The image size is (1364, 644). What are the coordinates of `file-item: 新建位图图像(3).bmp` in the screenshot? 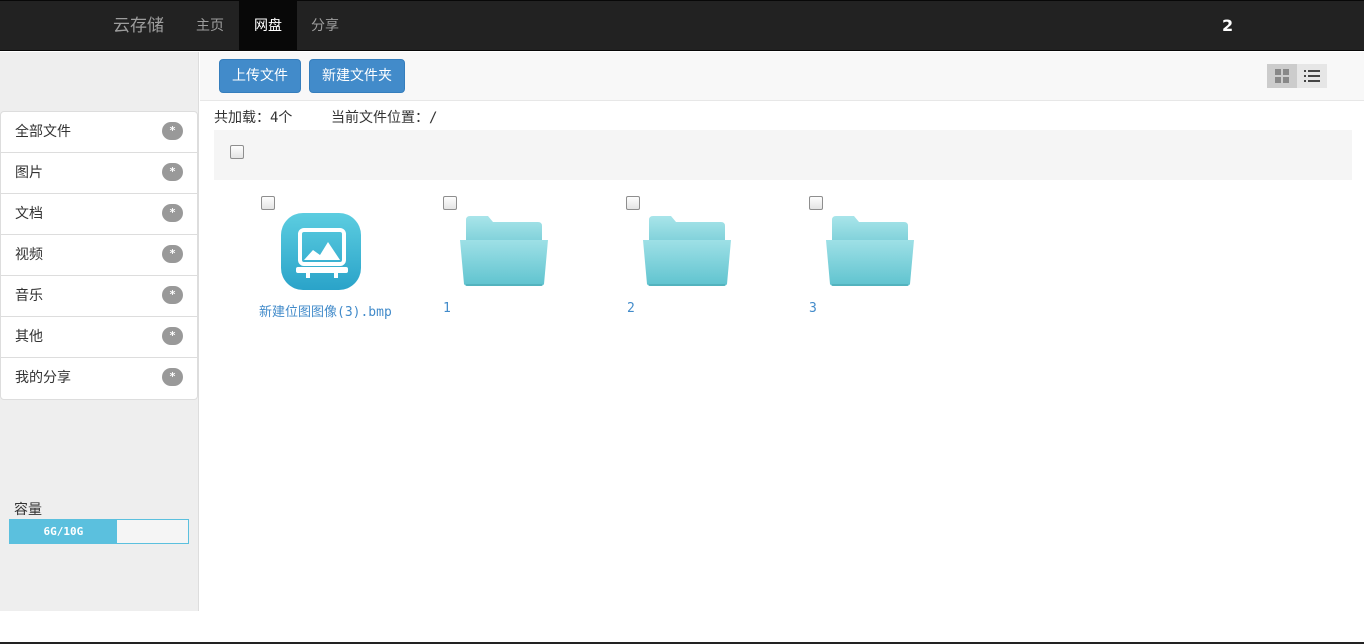 It's located at (349, 257).